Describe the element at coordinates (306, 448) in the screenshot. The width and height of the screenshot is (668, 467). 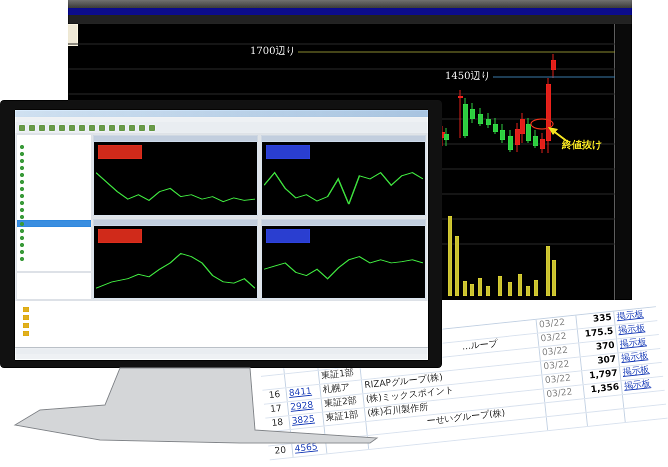
I see `stock-code-link: 4565` at that location.